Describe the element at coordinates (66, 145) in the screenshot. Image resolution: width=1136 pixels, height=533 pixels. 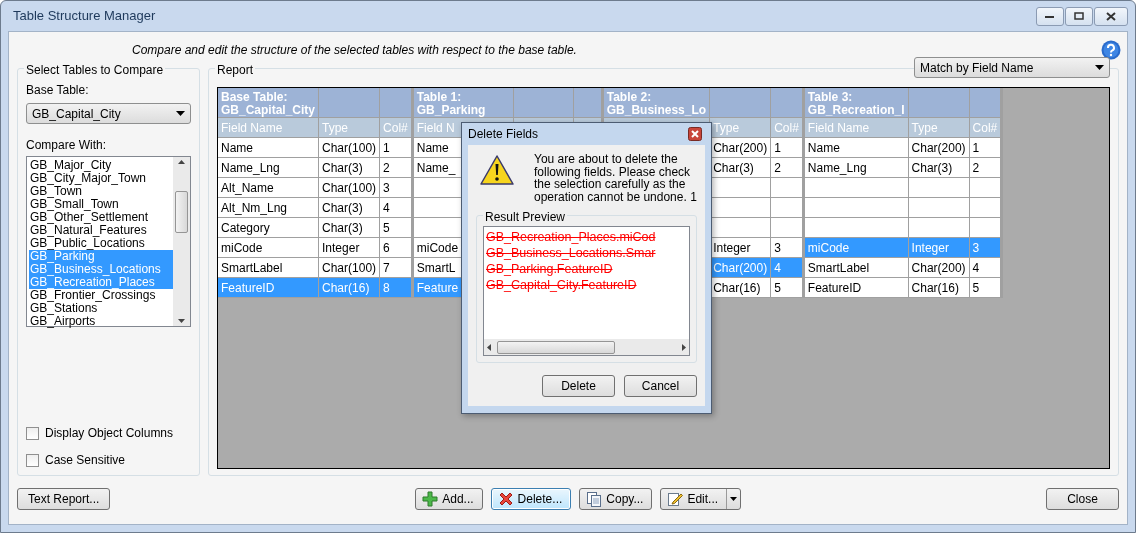
I see `field-label: Compare With:` at that location.